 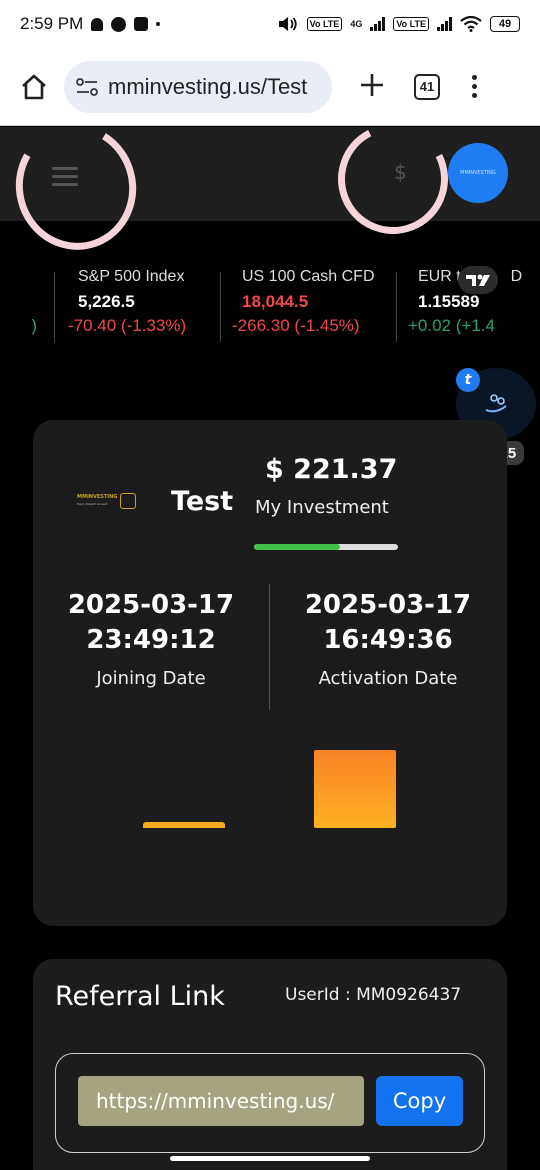 What do you see at coordinates (158, 24) in the screenshot?
I see `more-notifications-dot-icon` at bounding box center [158, 24].